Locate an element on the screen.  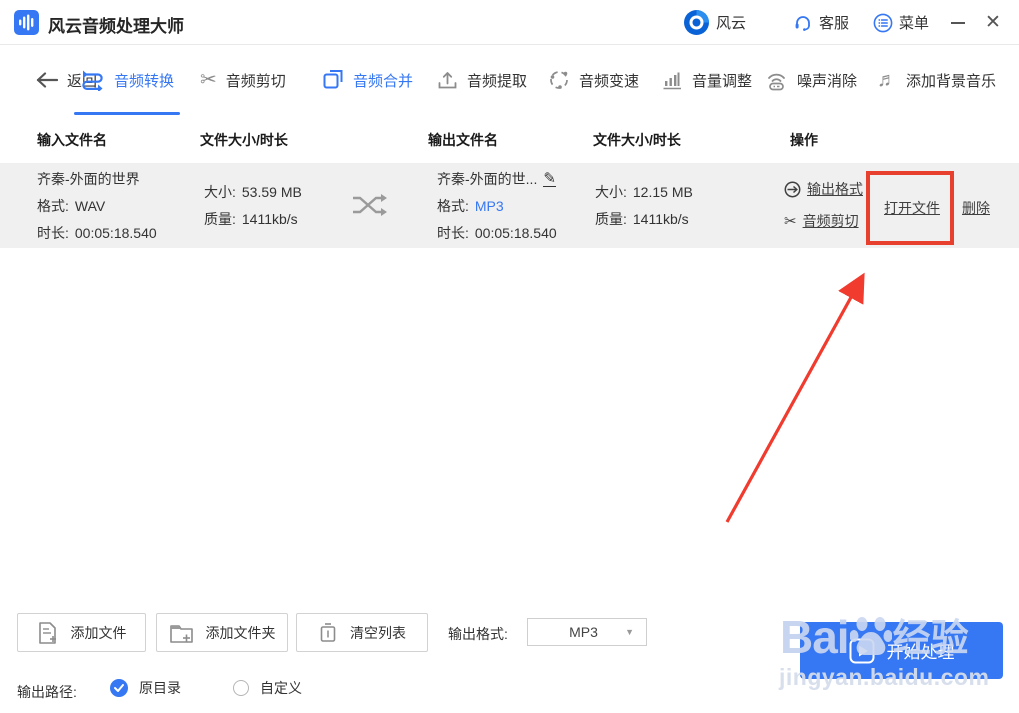
radio-custom-dir-label: 自定义 is located at coordinates (281, 688).